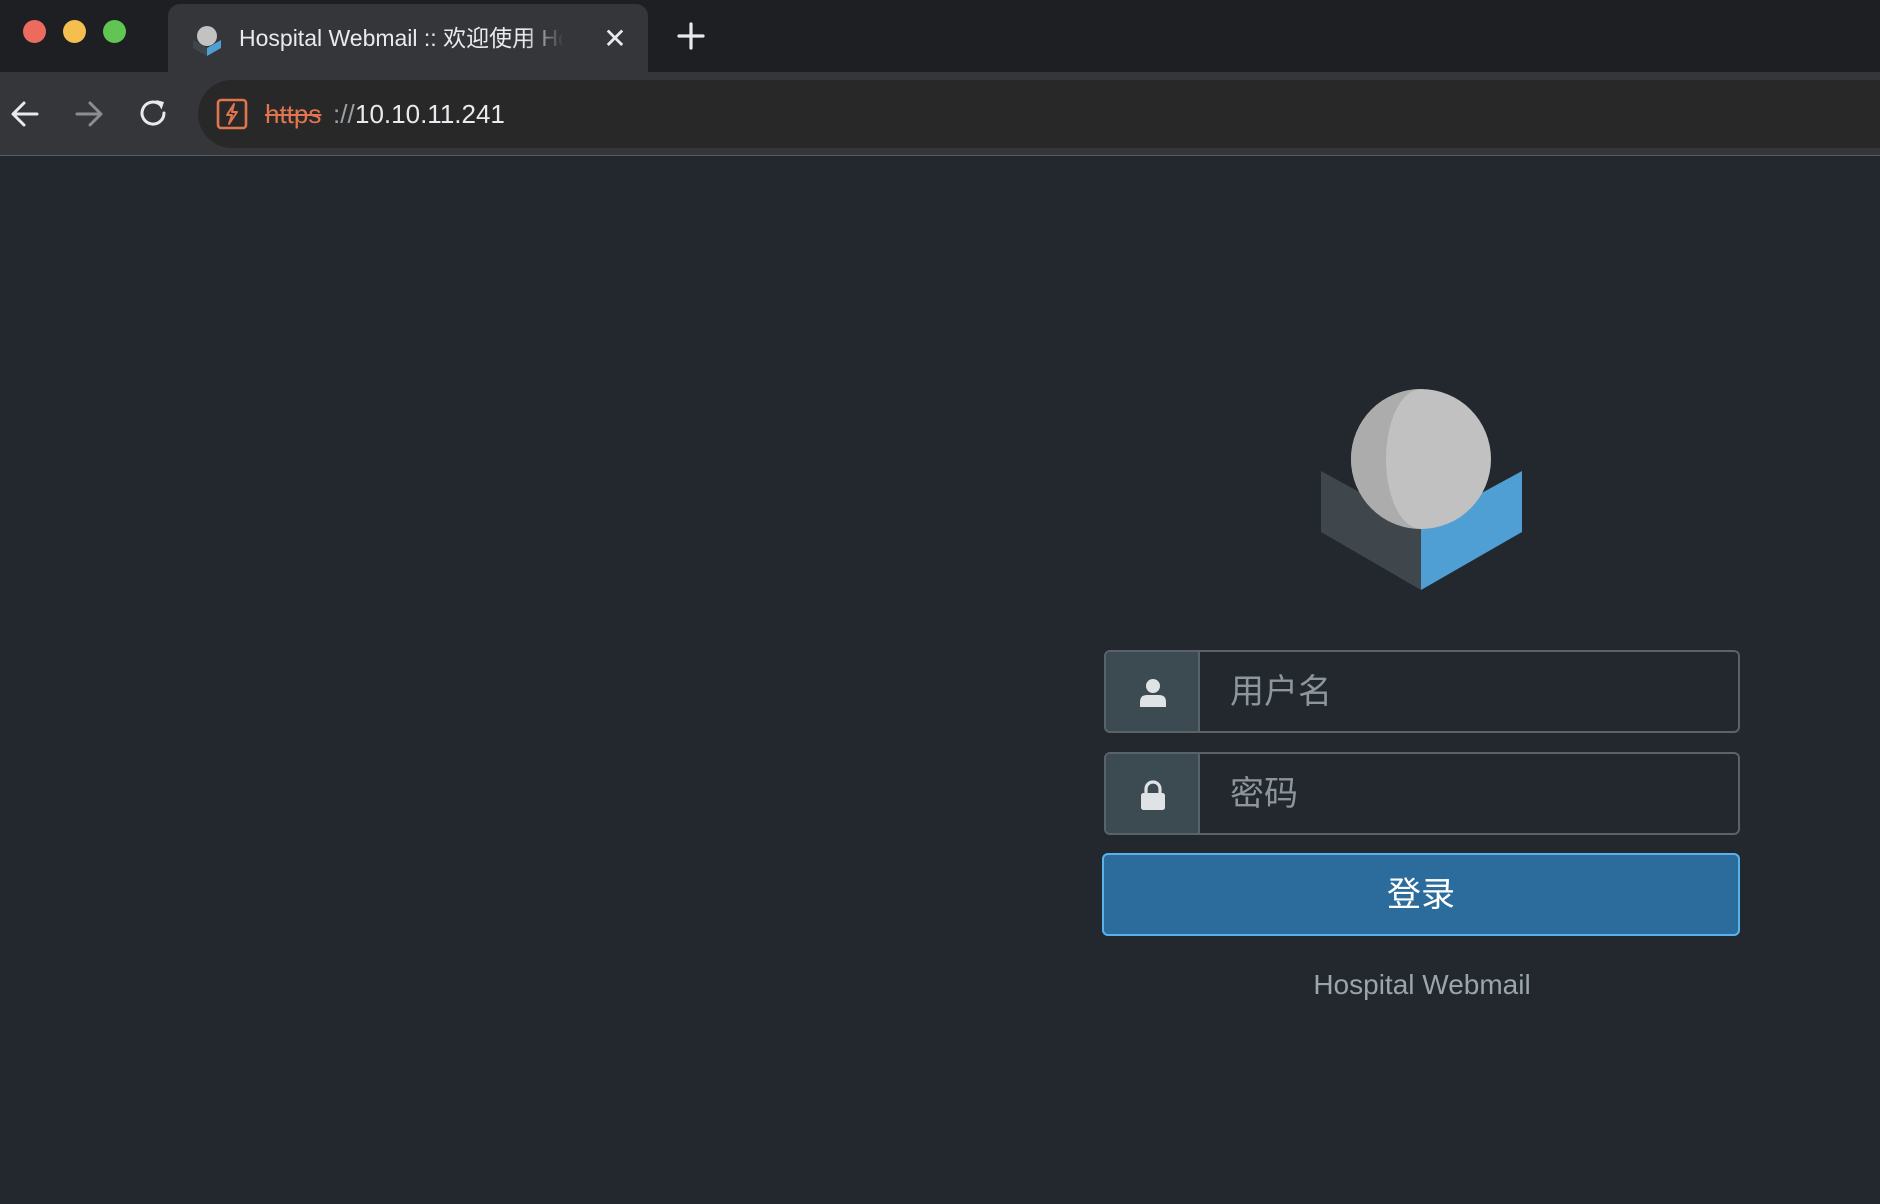 The image size is (1880, 1204). Describe the element at coordinates (232, 114) in the screenshot. I see `not-secure-icon` at that location.